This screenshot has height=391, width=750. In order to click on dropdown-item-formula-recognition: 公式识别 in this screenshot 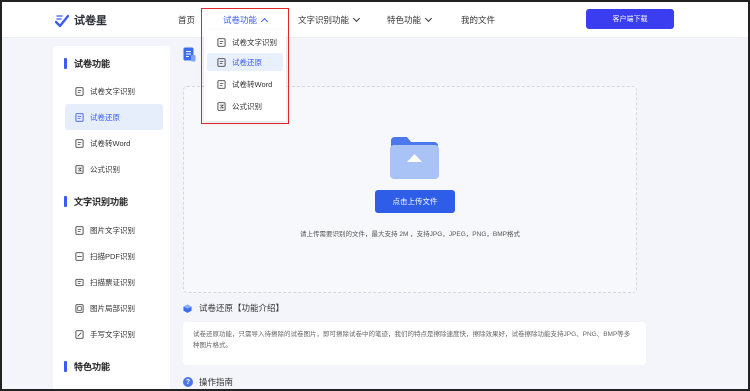, I will do `click(245, 106)`.